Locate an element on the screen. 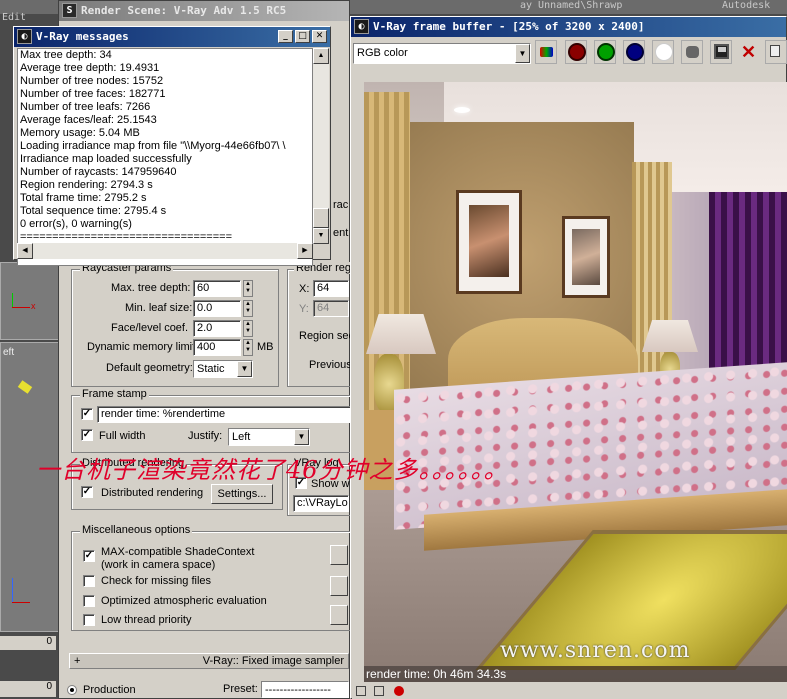 Image resolution: width=787 pixels, height=699 pixels. region-y-label: Y: is located at coordinates (304, 309).